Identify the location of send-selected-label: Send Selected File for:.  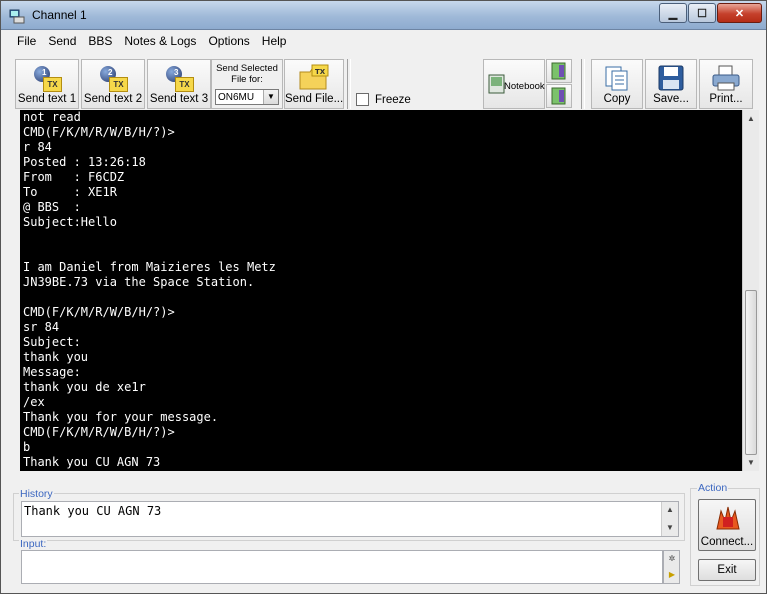
(247, 74).